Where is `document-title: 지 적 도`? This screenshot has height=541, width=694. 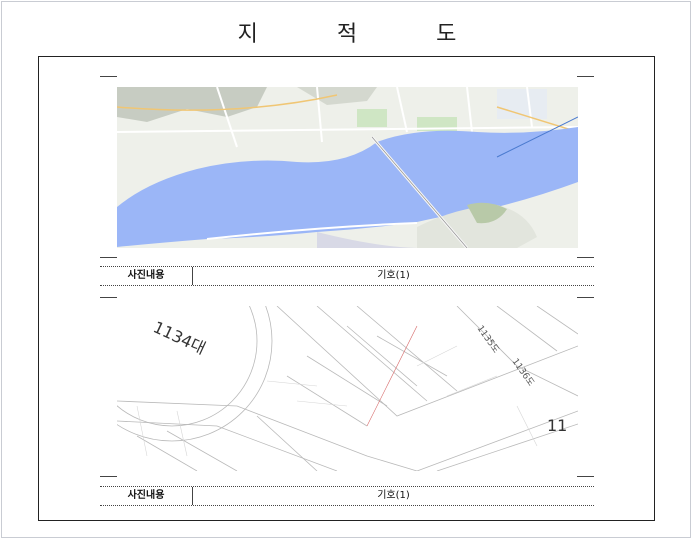
document-title: 지 적 도 is located at coordinates (365, 34).